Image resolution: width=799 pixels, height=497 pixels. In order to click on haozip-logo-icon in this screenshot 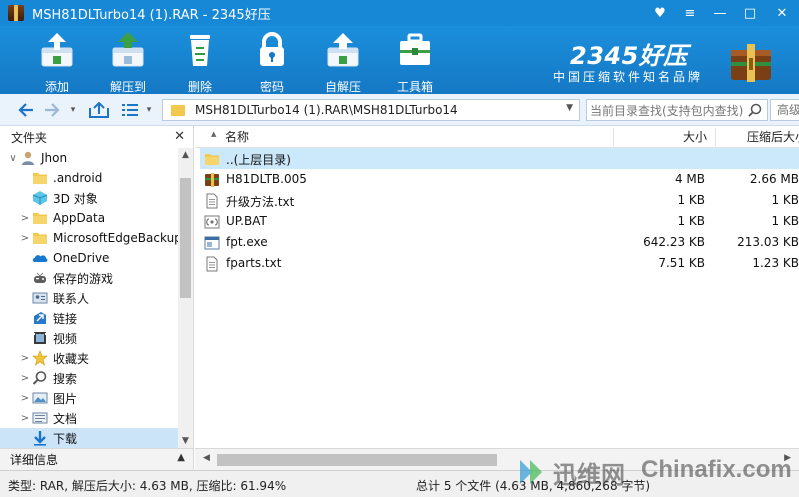, I will do `click(751, 63)`.